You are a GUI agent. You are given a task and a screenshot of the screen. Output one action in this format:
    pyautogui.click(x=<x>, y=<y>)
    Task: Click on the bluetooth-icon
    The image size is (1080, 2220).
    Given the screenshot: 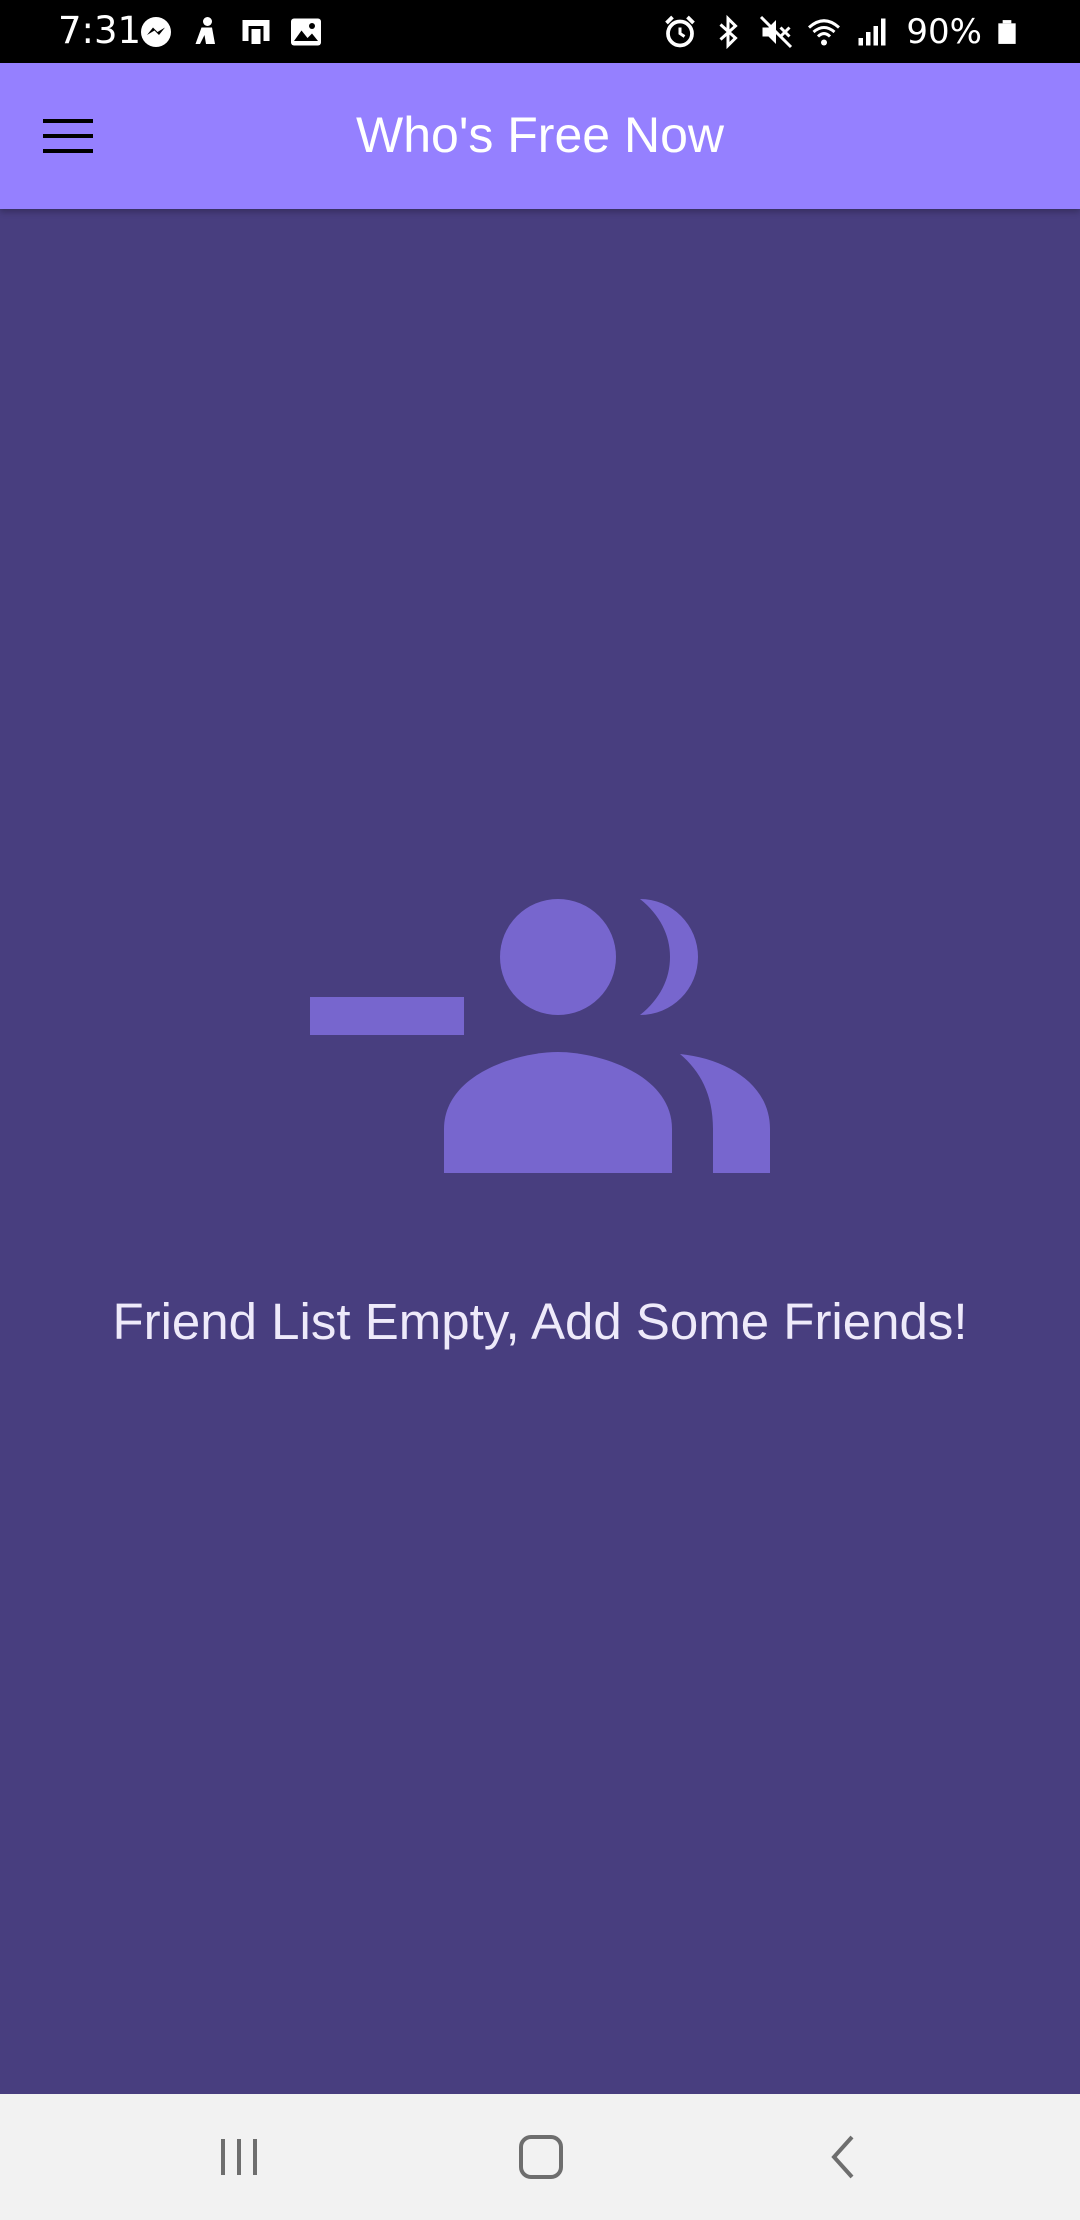 What is the action you would take?
    pyautogui.click(x=729, y=32)
    